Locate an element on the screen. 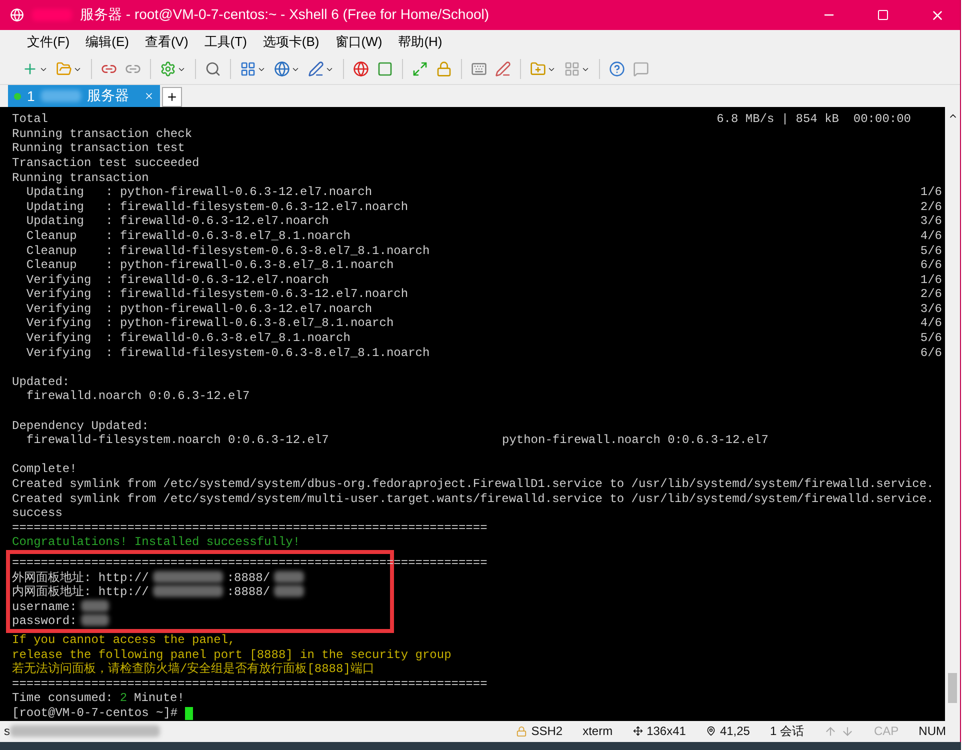 The image size is (970, 750). num-lock-status: NUM is located at coordinates (932, 731).